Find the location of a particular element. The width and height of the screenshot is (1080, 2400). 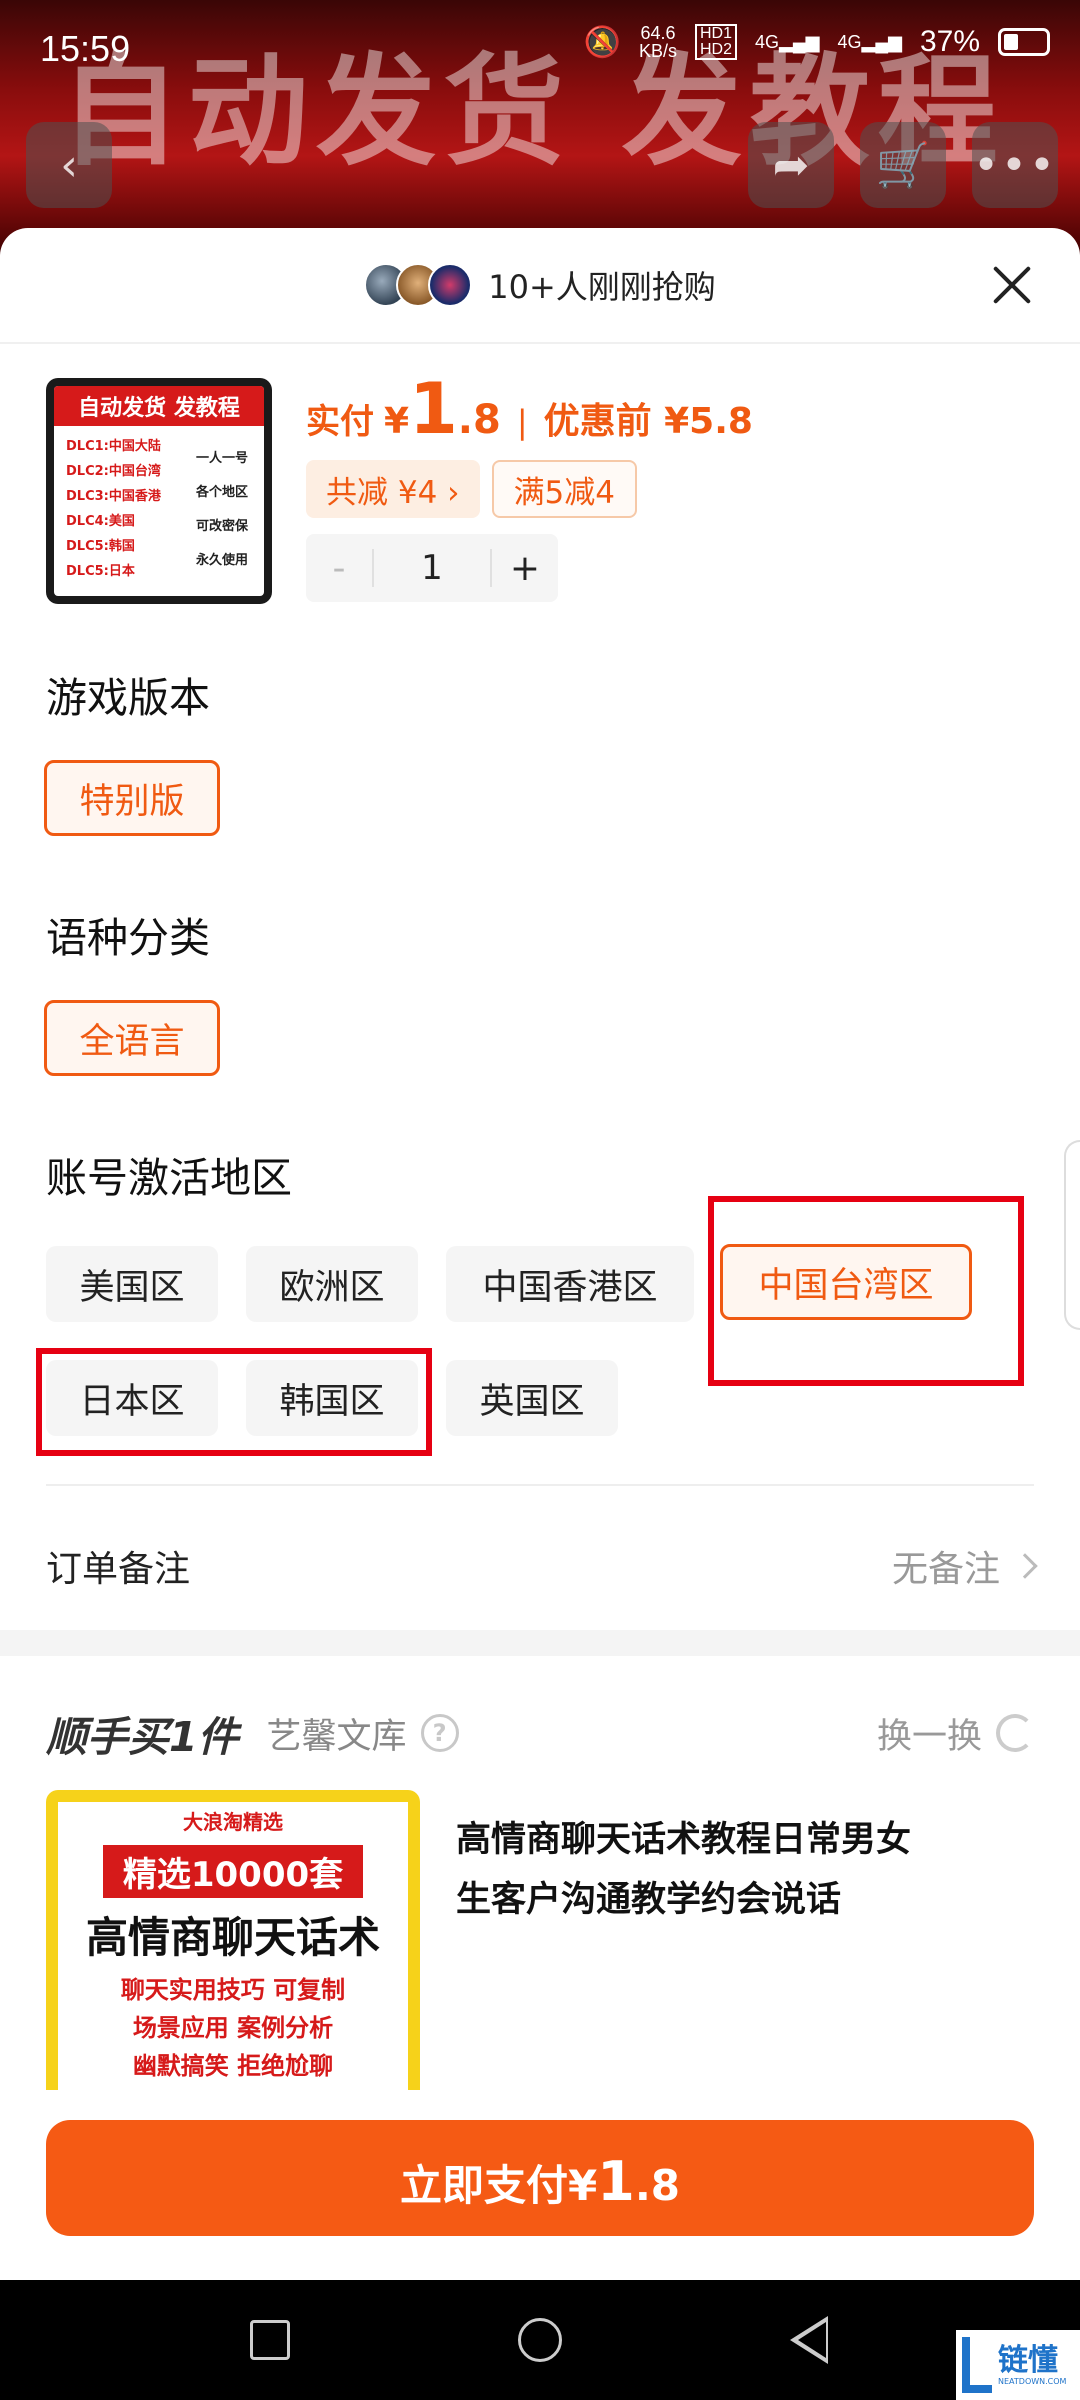

divider is located at coordinates (540, 1485).